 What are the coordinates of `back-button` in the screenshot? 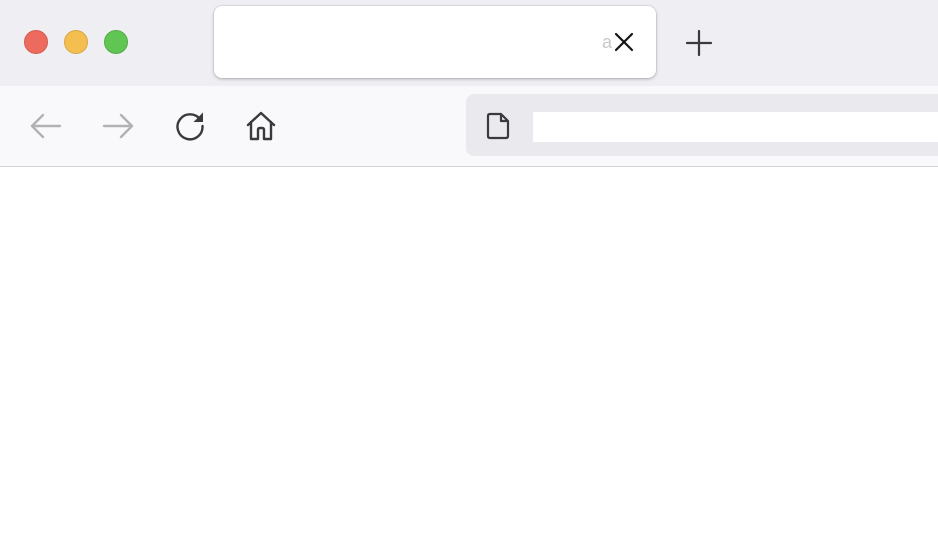 It's located at (46, 126).